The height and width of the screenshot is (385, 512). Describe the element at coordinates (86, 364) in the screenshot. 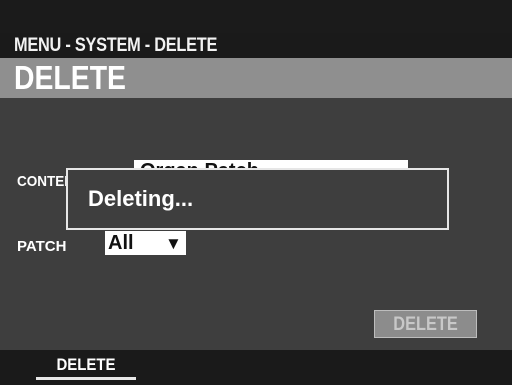

I see `tab-delete-label: DELETE` at that location.